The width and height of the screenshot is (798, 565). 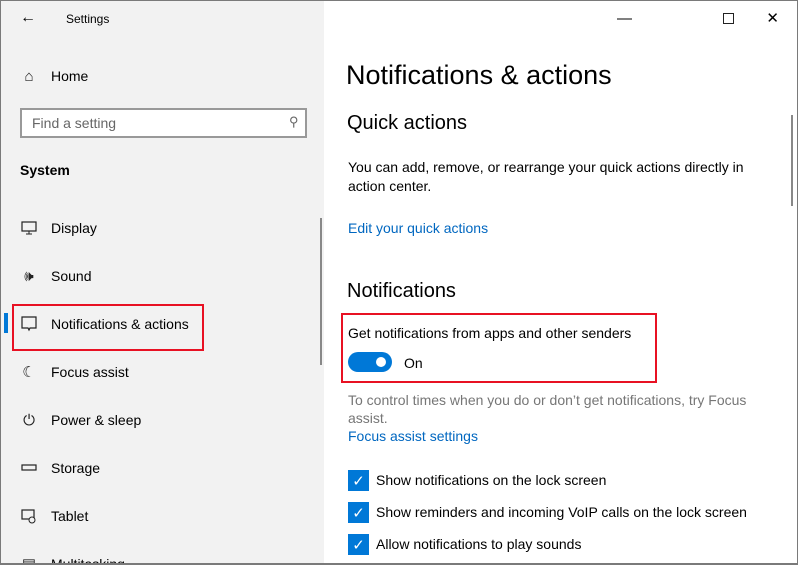 I want to click on sidebar-item-tablet: Tablet, so click(x=162, y=516).